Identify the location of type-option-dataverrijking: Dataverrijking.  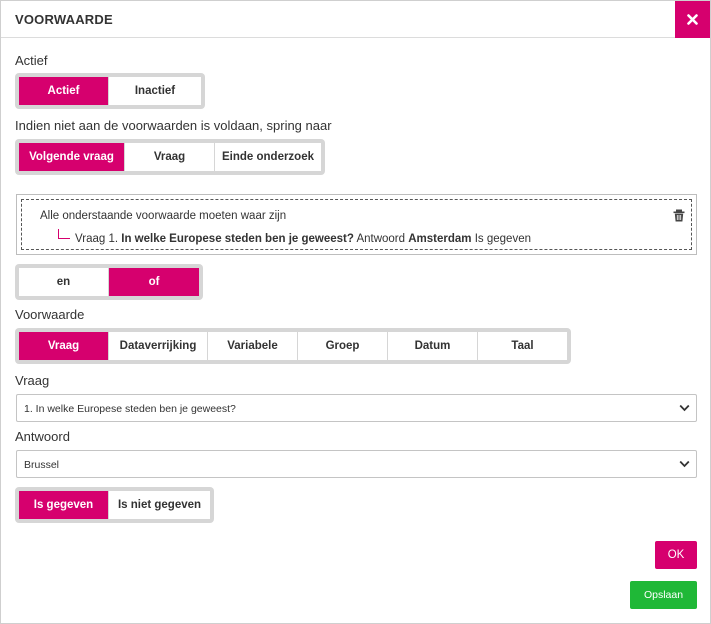
(158, 346).